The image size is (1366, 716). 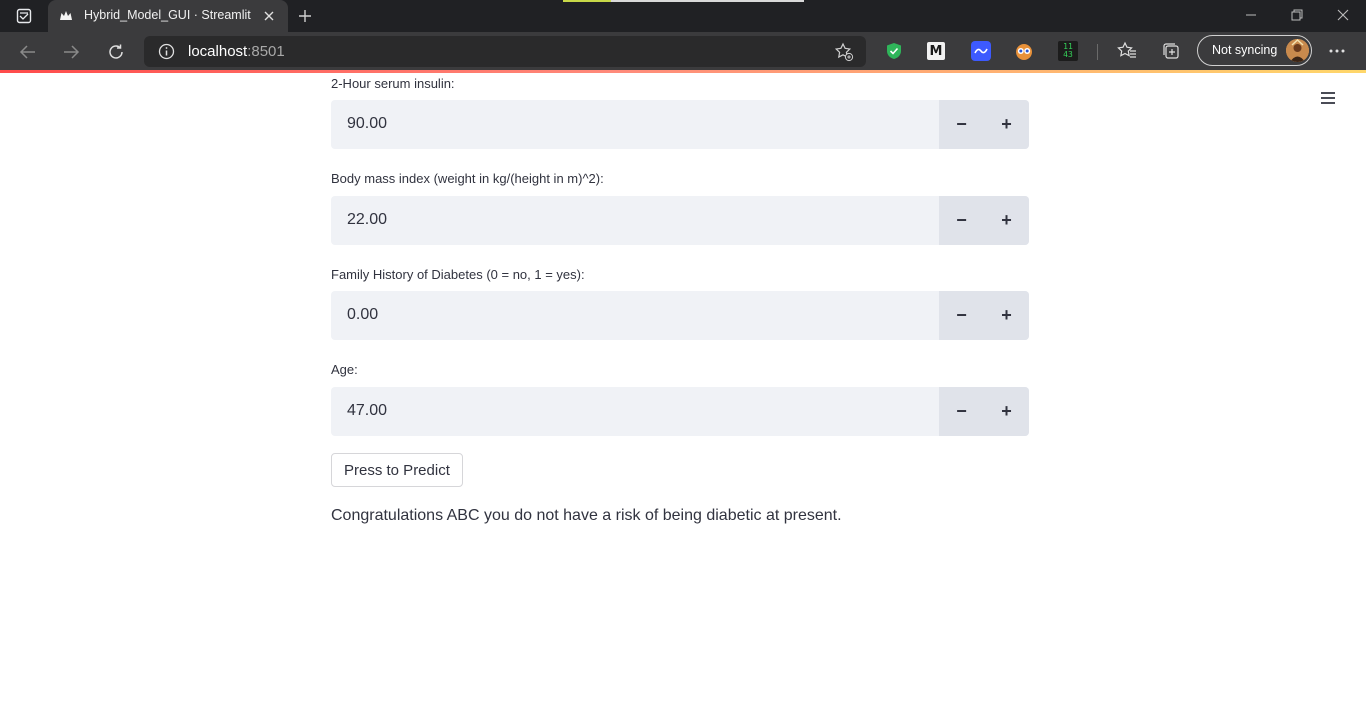 What do you see at coordinates (1171, 51) in the screenshot?
I see `collections-icon` at bounding box center [1171, 51].